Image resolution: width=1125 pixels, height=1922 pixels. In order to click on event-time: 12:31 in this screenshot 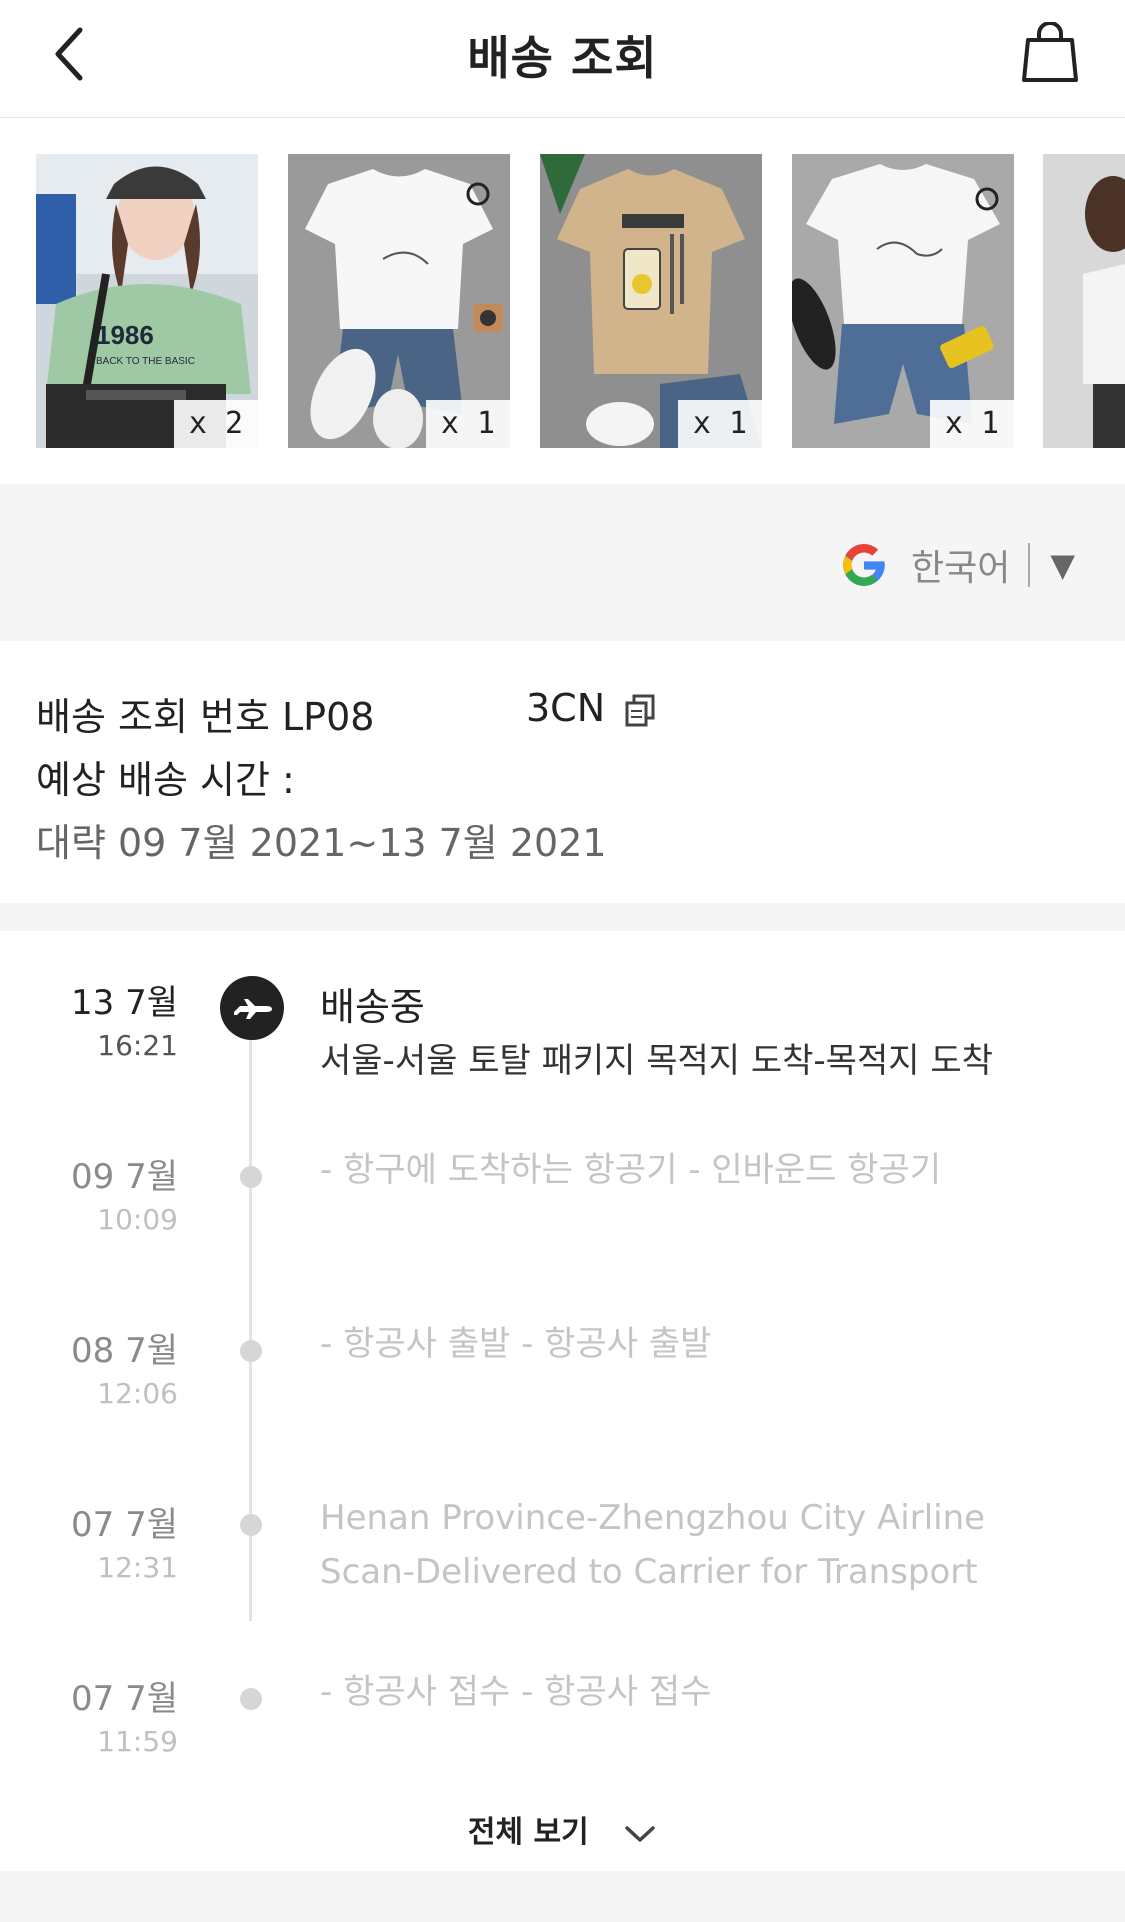, I will do `click(137, 1567)`.